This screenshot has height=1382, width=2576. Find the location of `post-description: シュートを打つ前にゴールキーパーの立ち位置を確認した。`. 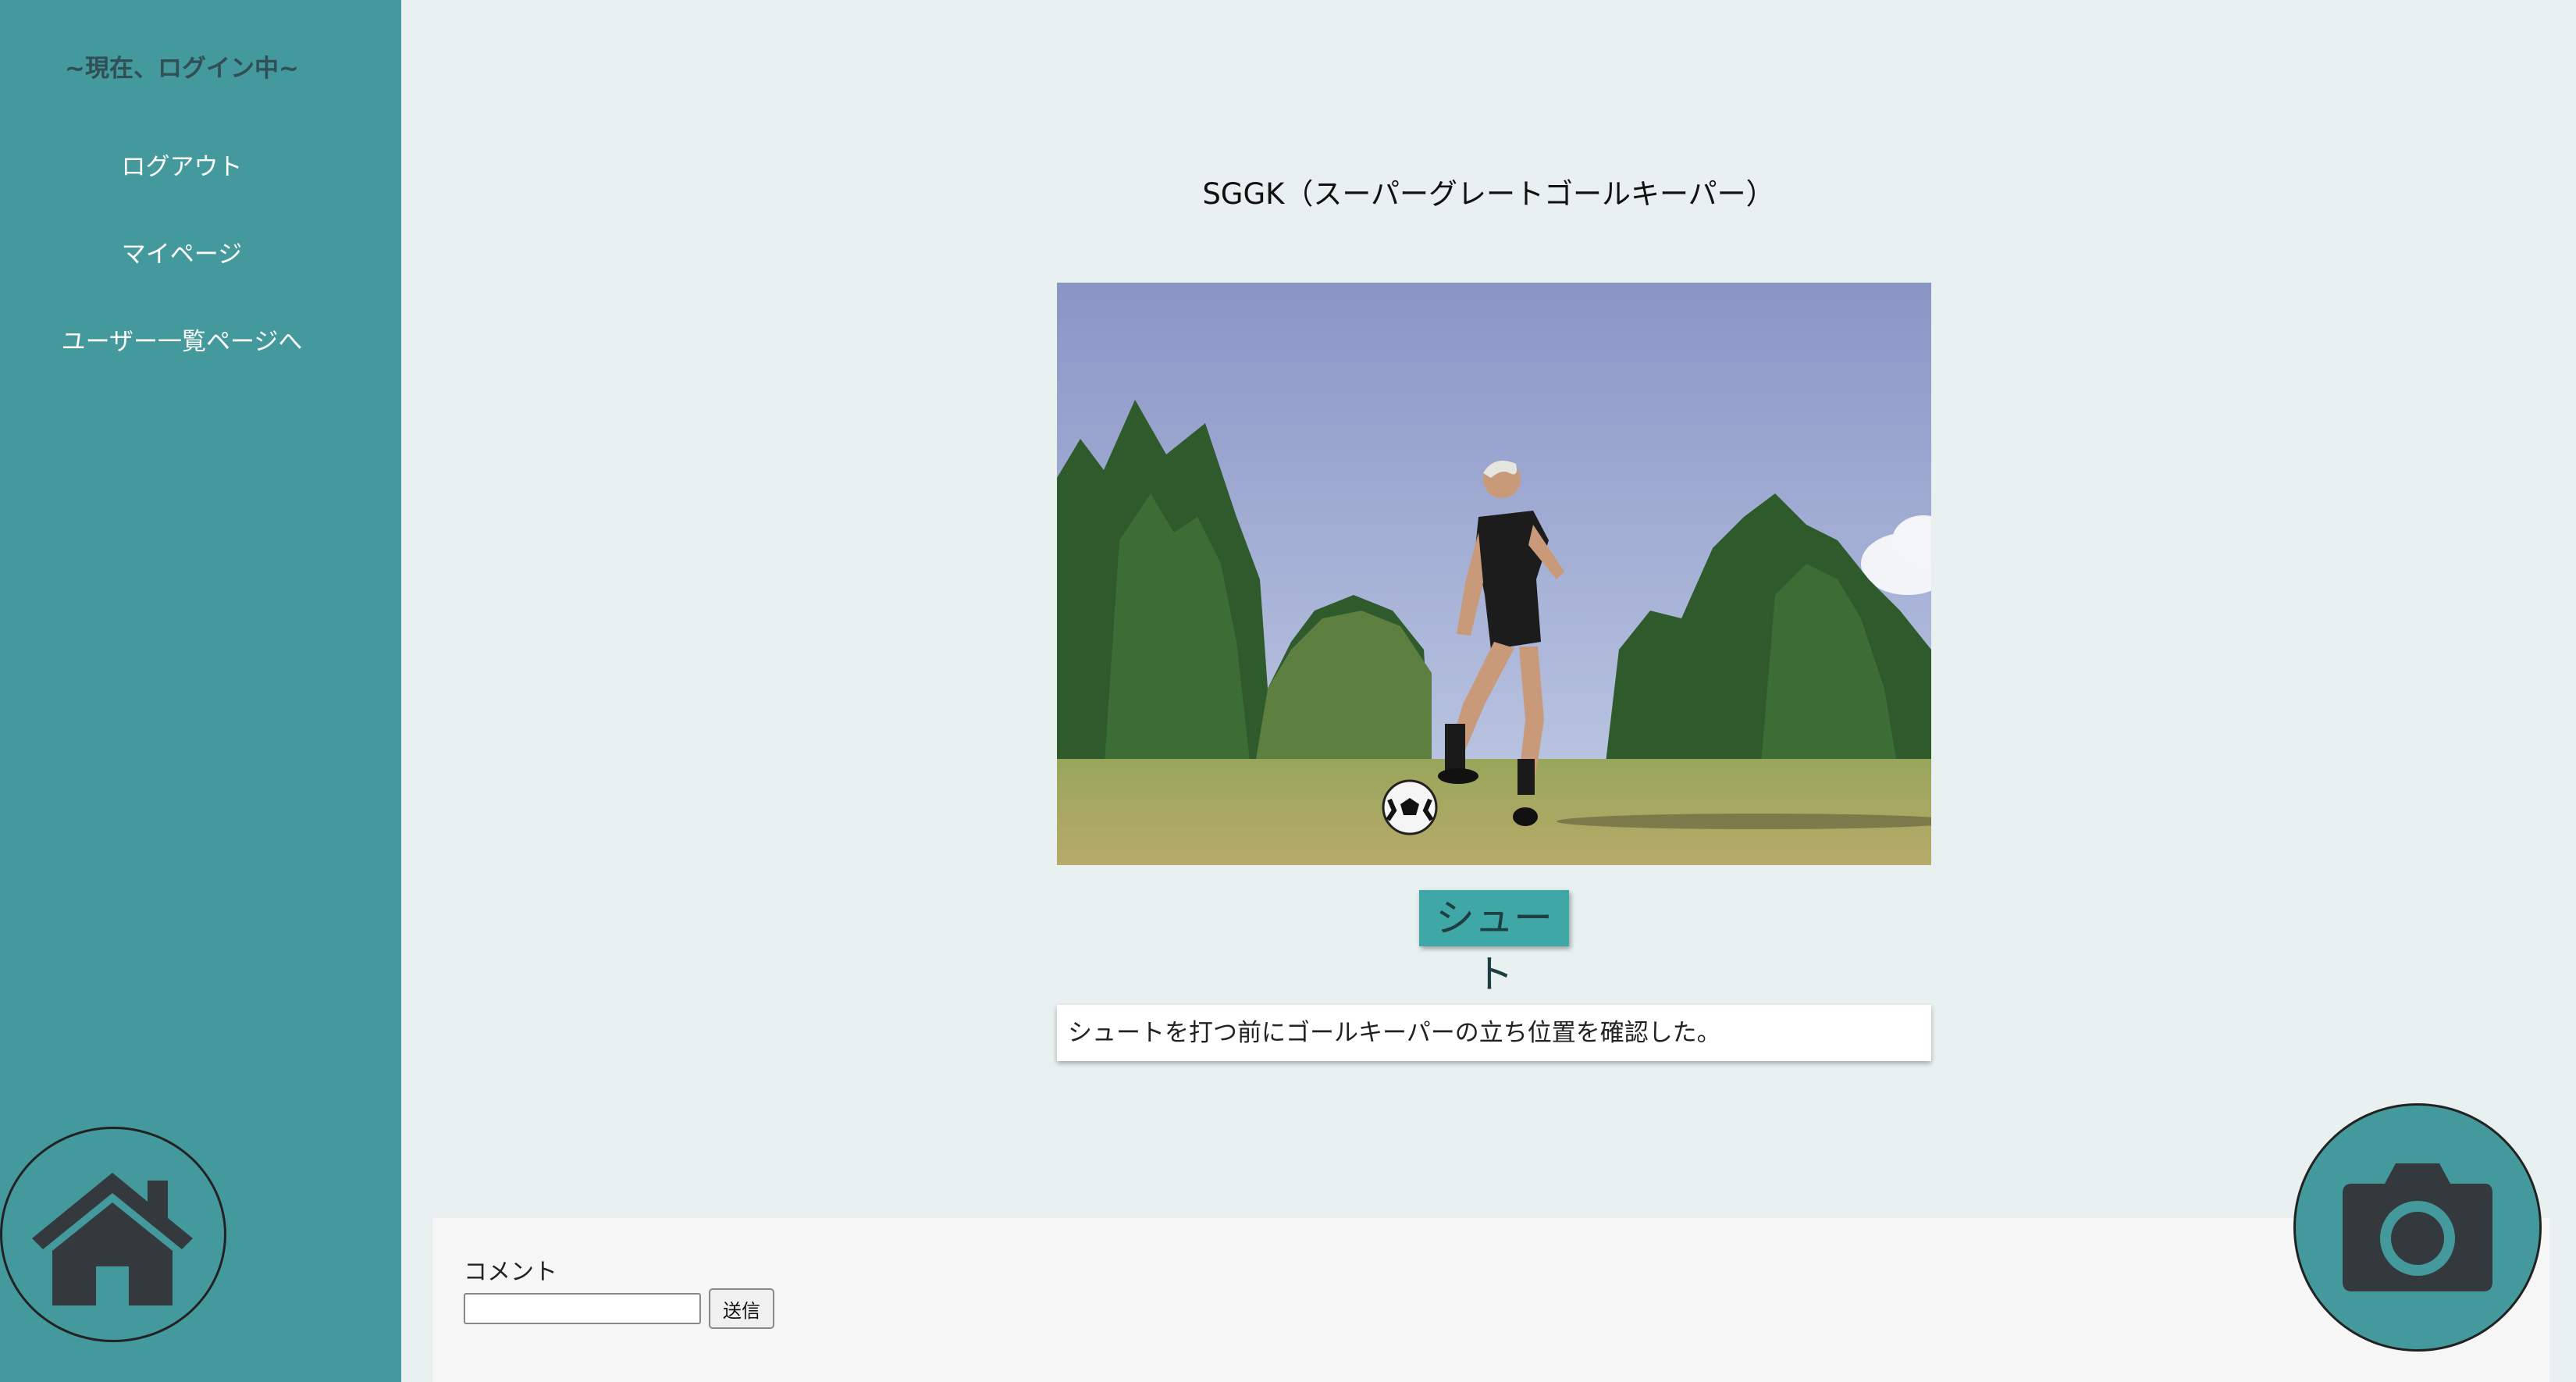

post-description: シュートを打つ前にゴールキーパーの立ち位置を確認した。 is located at coordinates (1494, 1033).